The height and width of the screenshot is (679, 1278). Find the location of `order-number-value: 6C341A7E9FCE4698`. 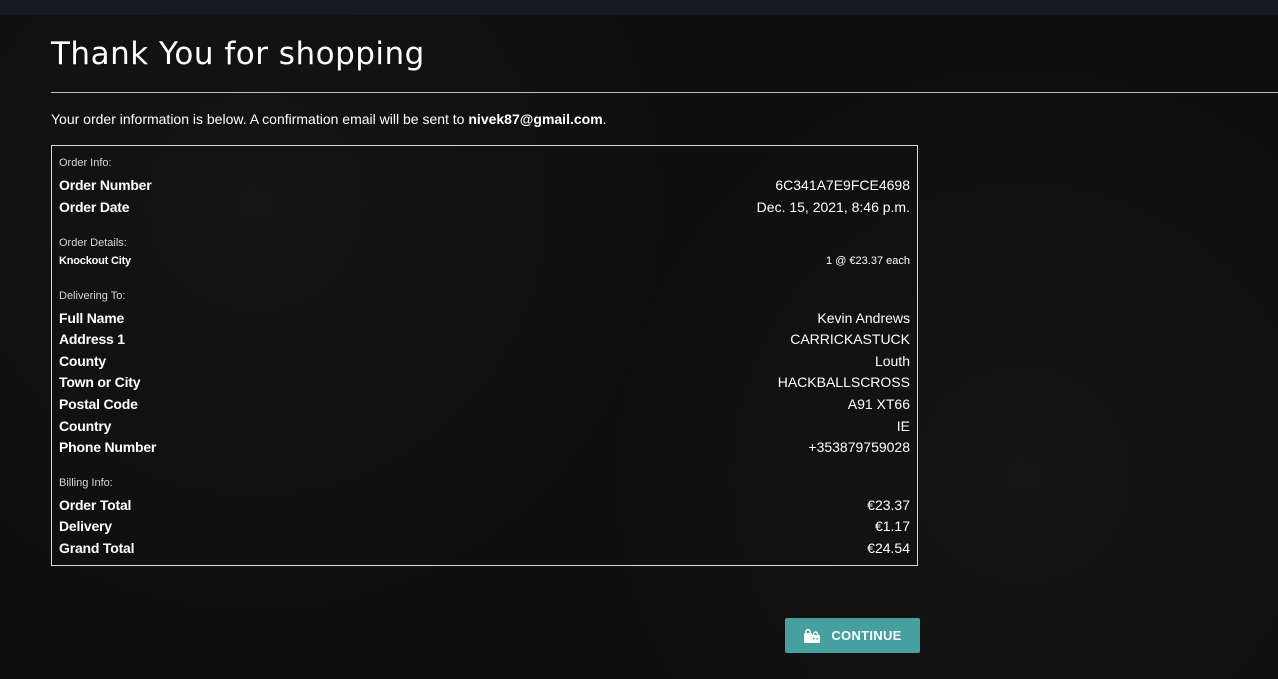

order-number-value: 6C341A7E9FCE4698 is located at coordinates (842, 185).